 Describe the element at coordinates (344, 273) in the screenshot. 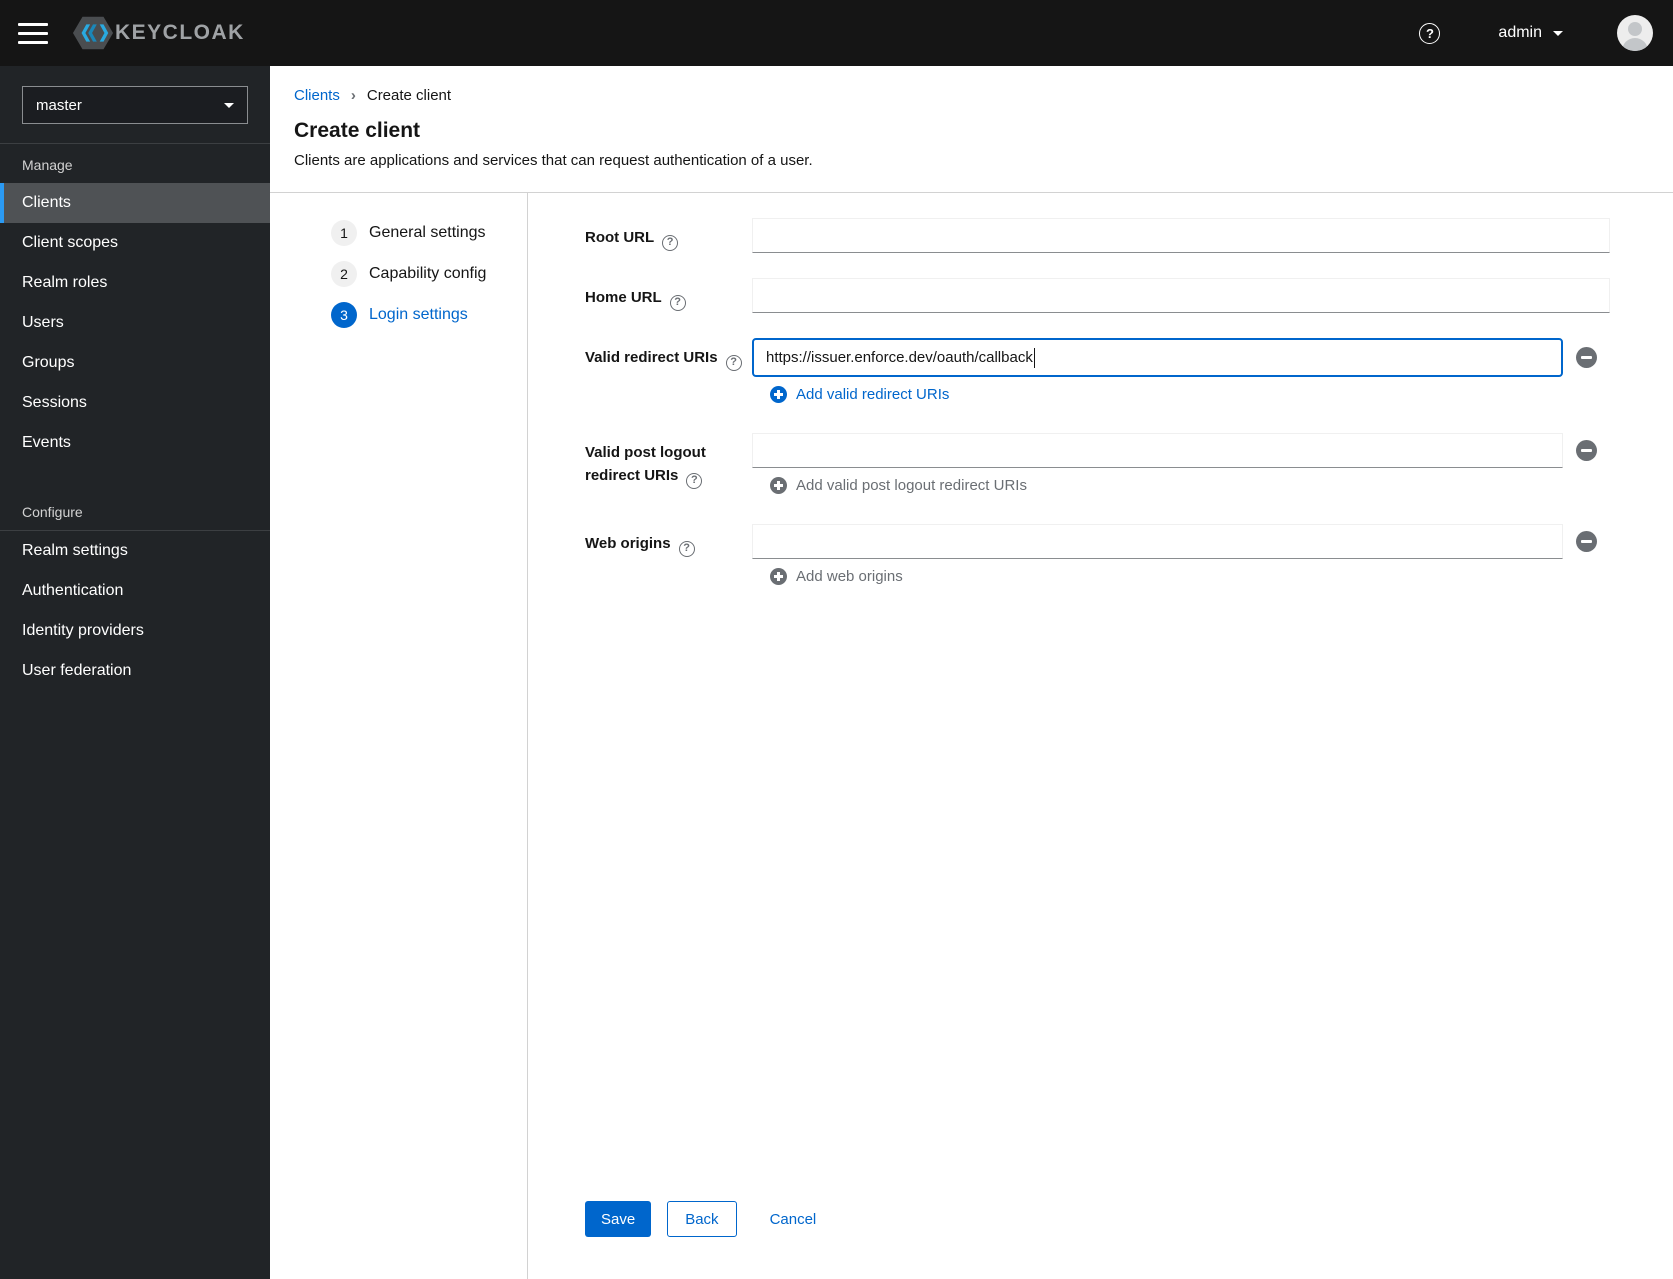

I see `step-number: 2` at that location.